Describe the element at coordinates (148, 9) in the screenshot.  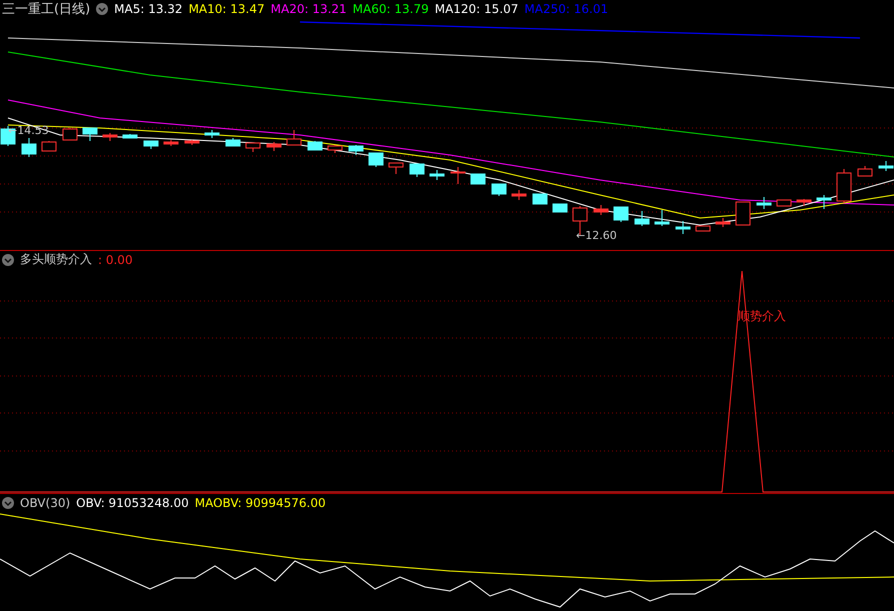
I see `moving-average-value: MA5: 13.32` at that location.